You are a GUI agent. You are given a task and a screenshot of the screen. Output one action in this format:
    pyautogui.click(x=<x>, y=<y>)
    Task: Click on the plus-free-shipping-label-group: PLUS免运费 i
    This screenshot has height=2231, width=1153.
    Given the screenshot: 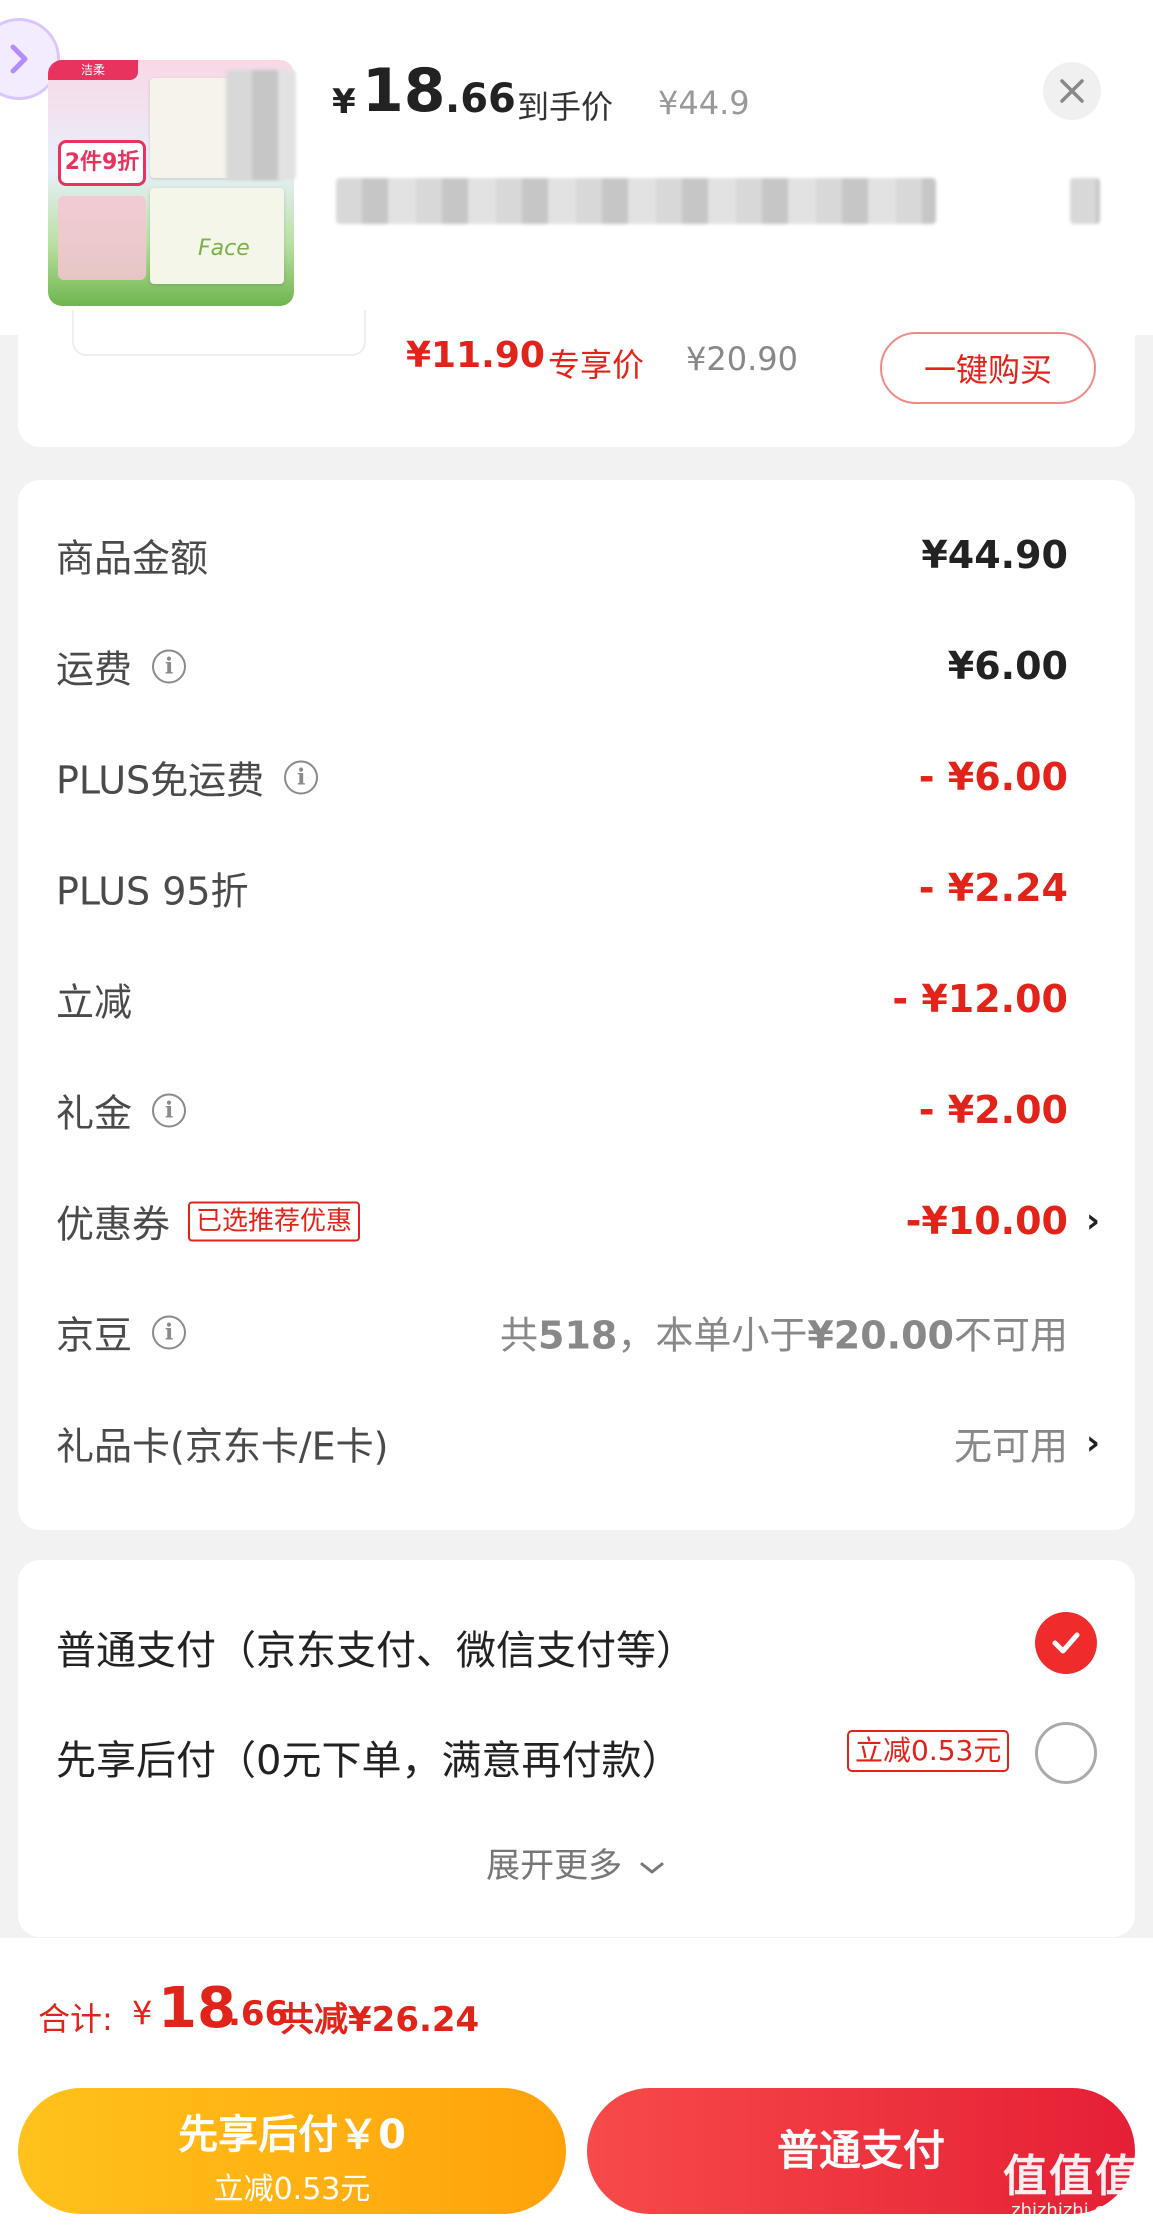 What is the action you would take?
    pyautogui.click(x=187, y=777)
    